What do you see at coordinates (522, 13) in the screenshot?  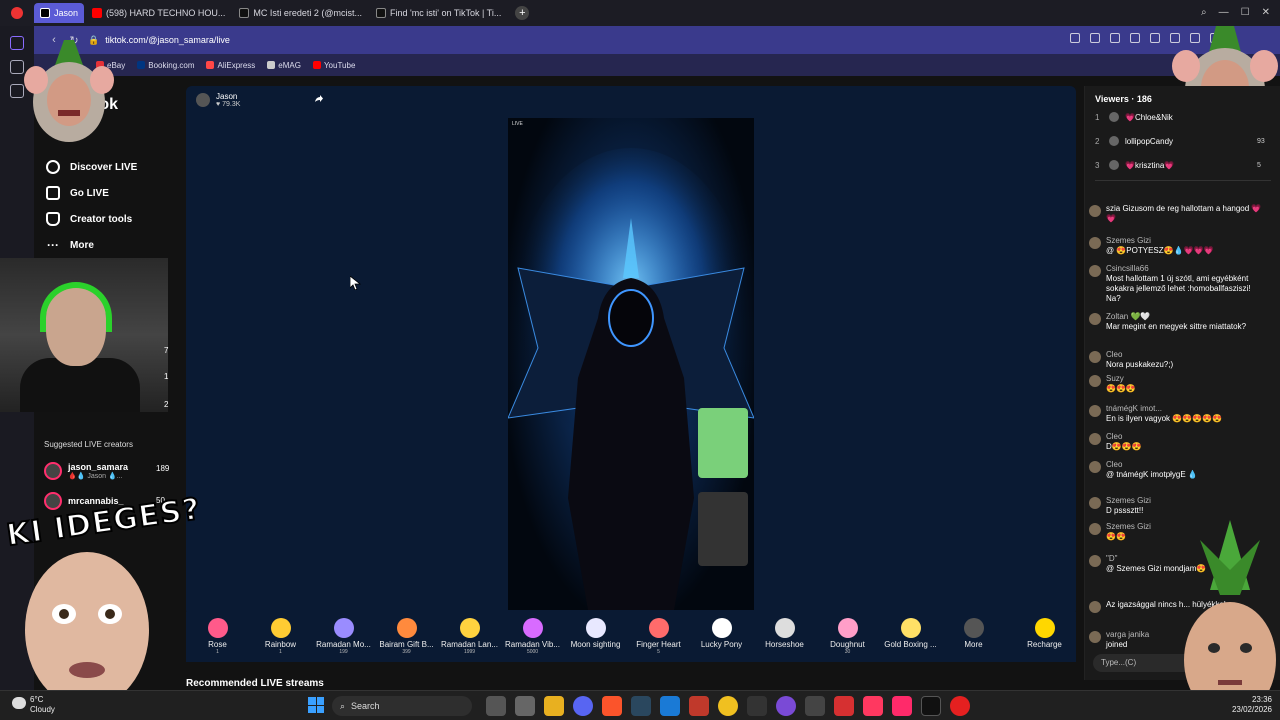 I see `new-tab-button: +` at bounding box center [522, 13].